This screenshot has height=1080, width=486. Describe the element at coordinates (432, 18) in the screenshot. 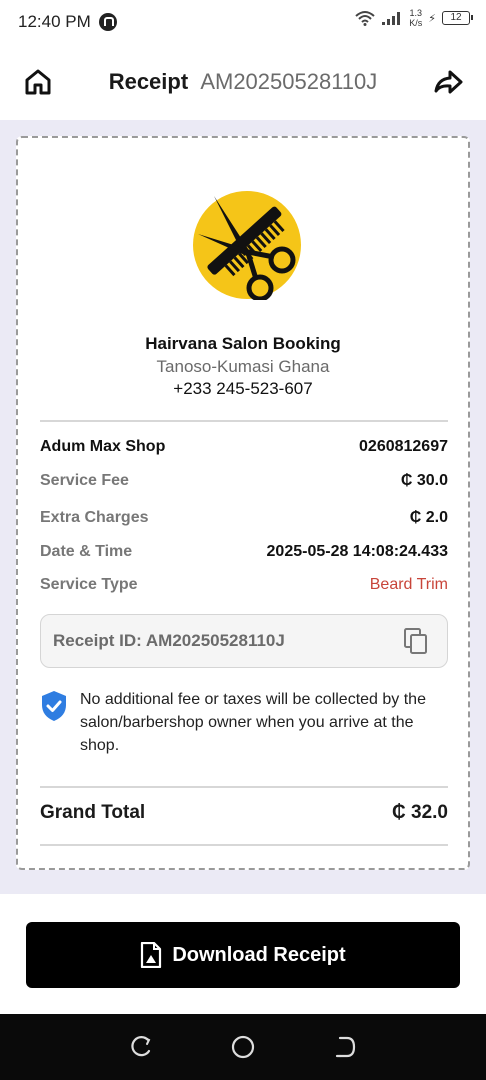

I see `charging-icon: ⚡` at that location.